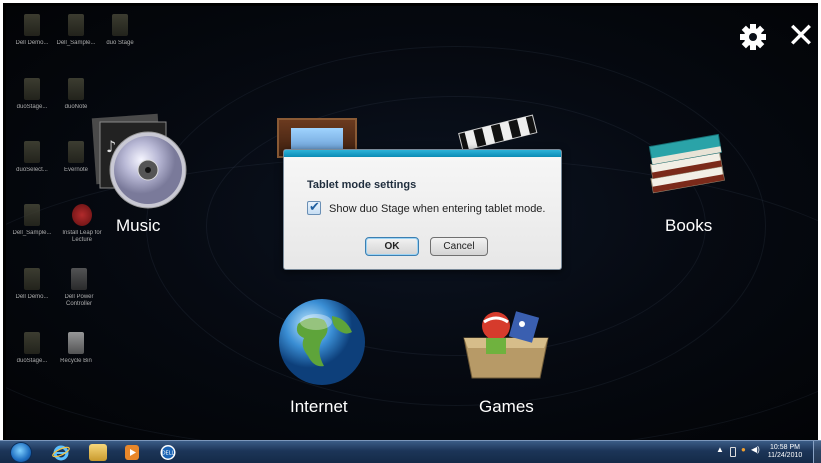 The height and width of the screenshot is (463, 821). Describe the element at coordinates (689, 164) in the screenshot. I see `books-icon` at that location.